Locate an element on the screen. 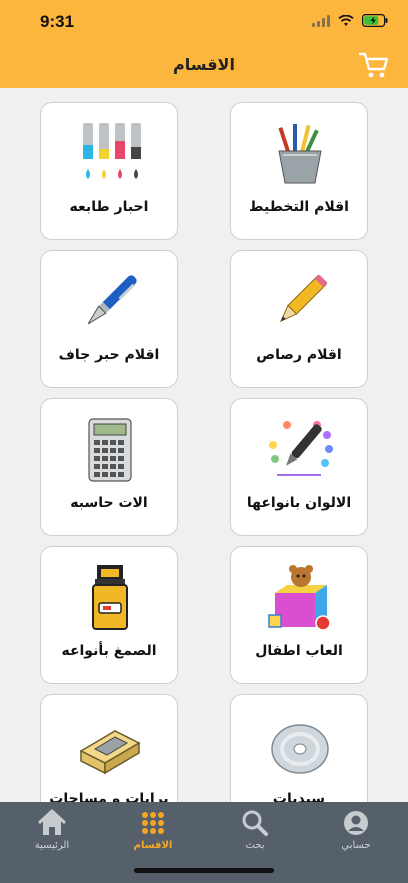  tab-account: حسابي is located at coordinates (356, 833).